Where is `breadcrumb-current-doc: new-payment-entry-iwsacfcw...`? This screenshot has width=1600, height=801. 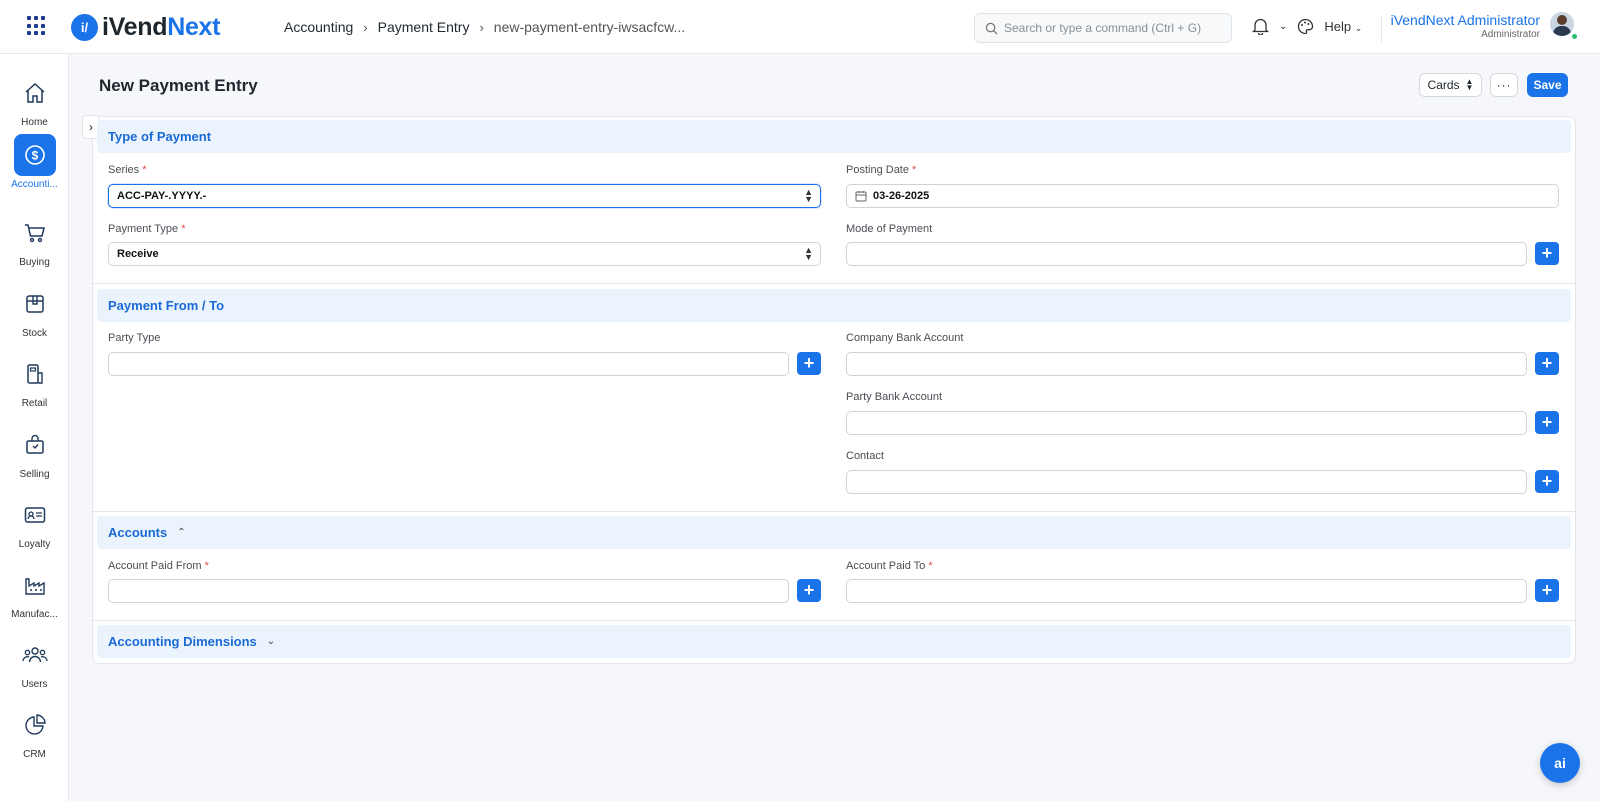 breadcrumb-current-doc: new-payment-entry-iwsacfcw... is located at coordinates (589, 27).